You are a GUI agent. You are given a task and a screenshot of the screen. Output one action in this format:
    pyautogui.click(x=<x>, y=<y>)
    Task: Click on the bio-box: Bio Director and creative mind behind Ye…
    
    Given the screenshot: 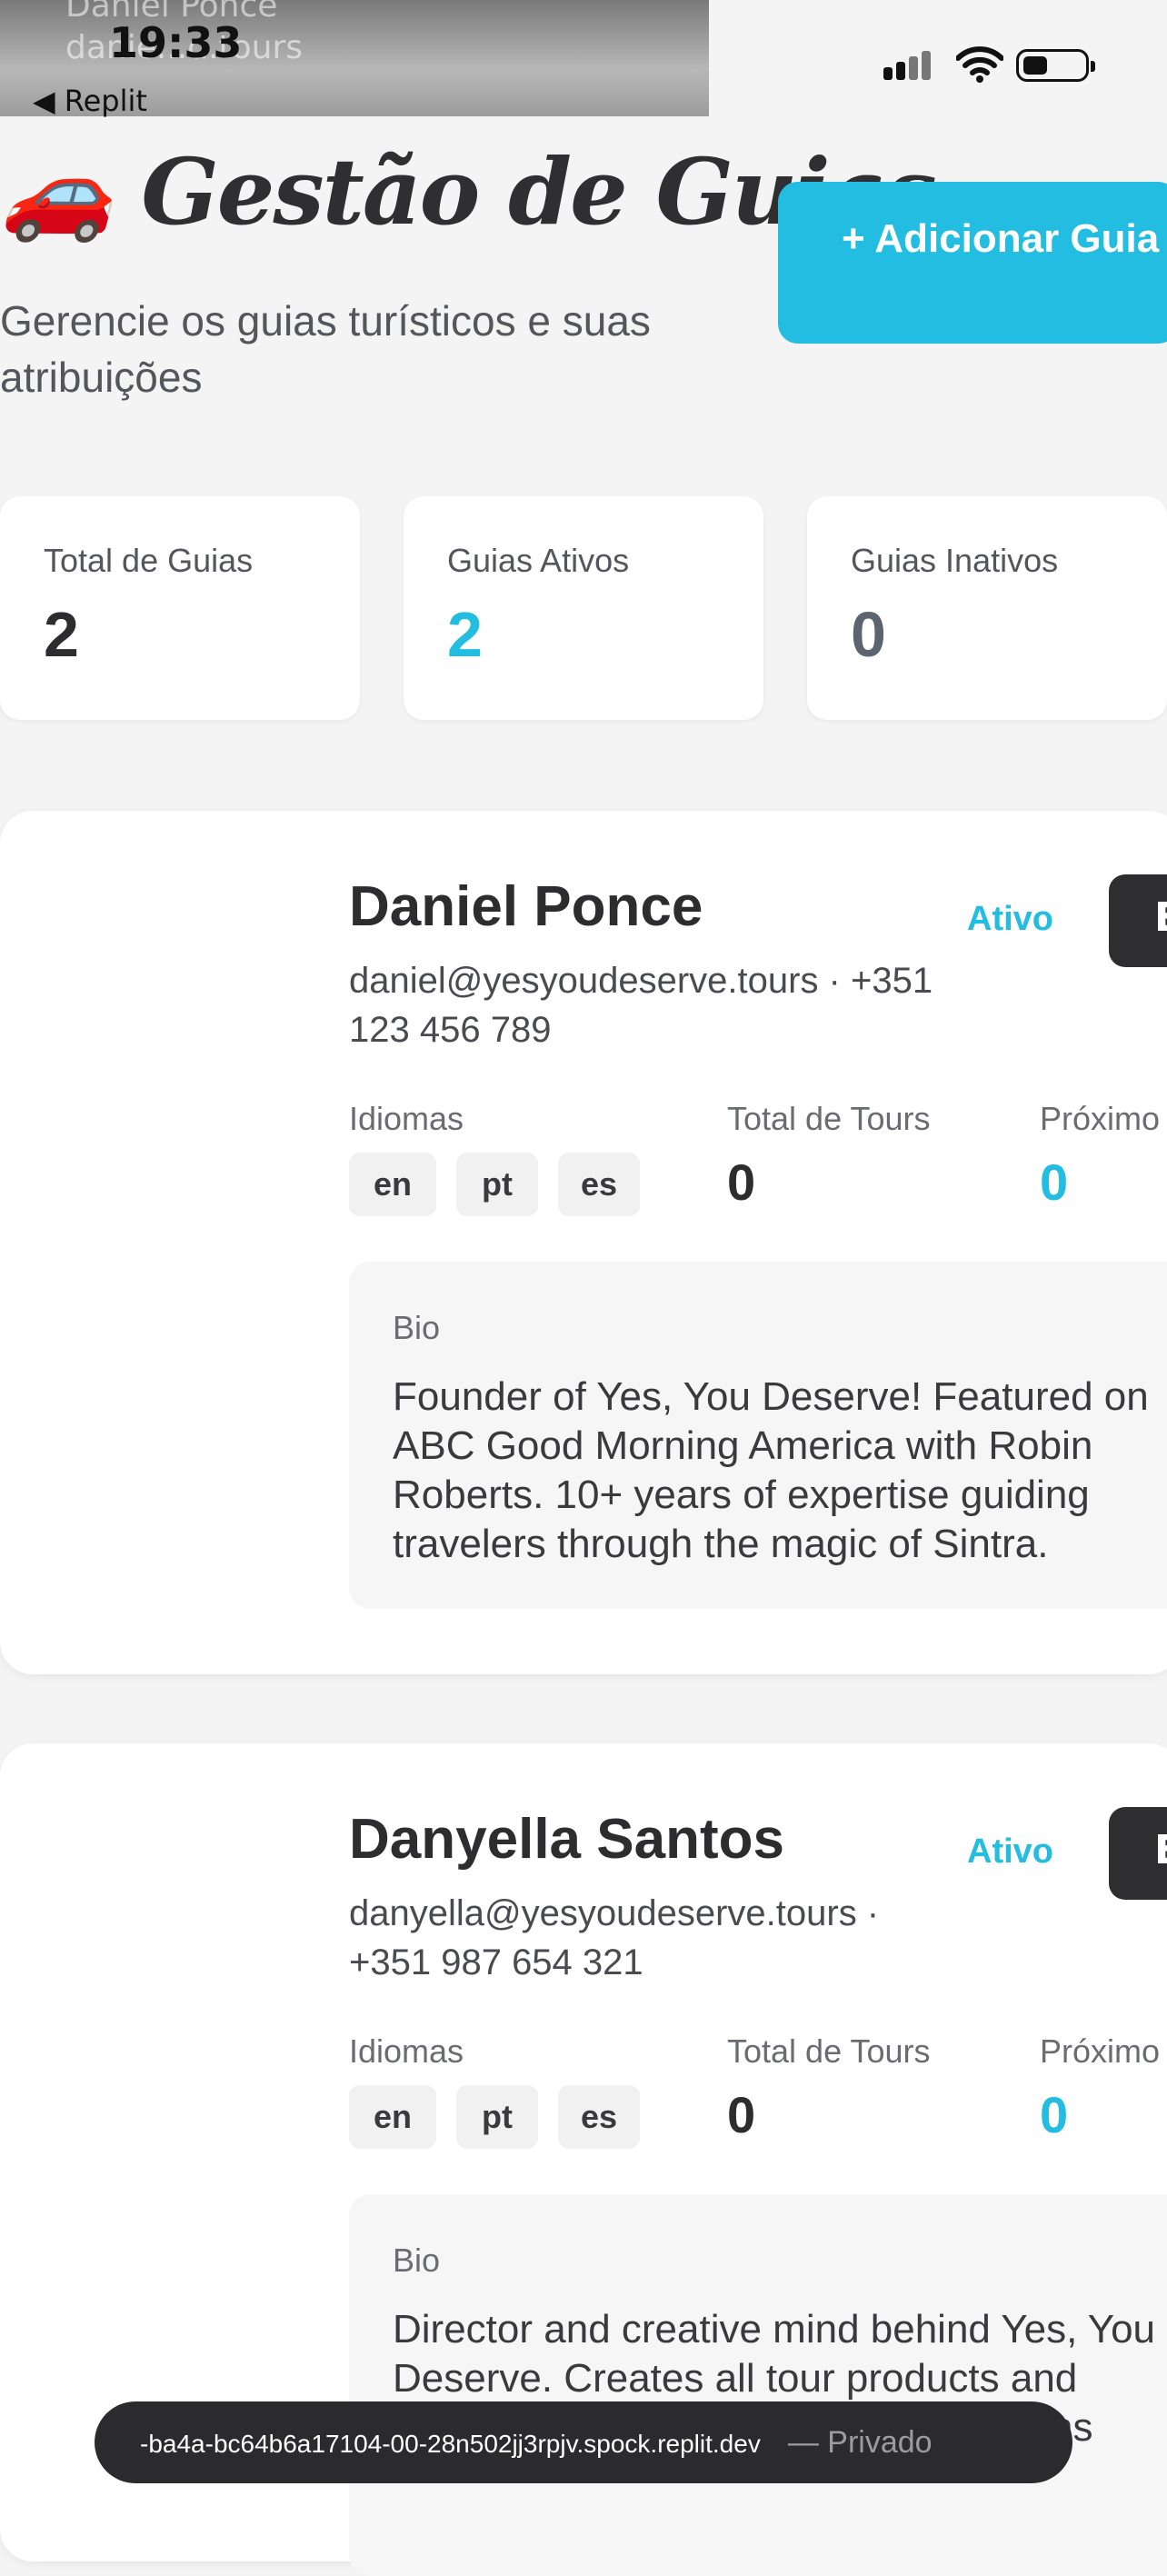 What is the action you would take?
    pyautogui.click(x=758, y=2385)
    